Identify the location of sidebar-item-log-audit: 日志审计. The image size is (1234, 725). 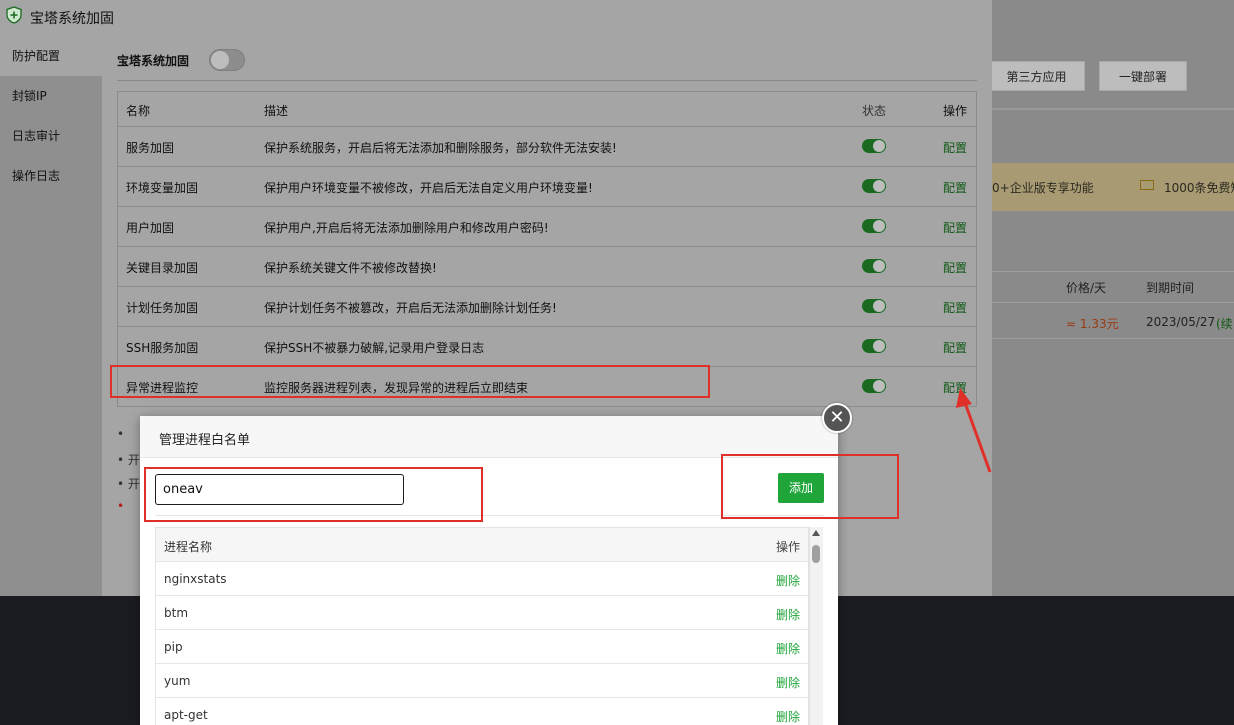
(51, 136).